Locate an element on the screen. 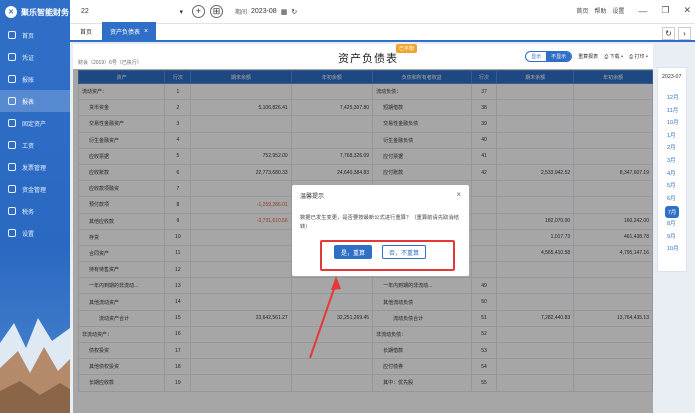  report-icon is located at coordinates (12, 101).